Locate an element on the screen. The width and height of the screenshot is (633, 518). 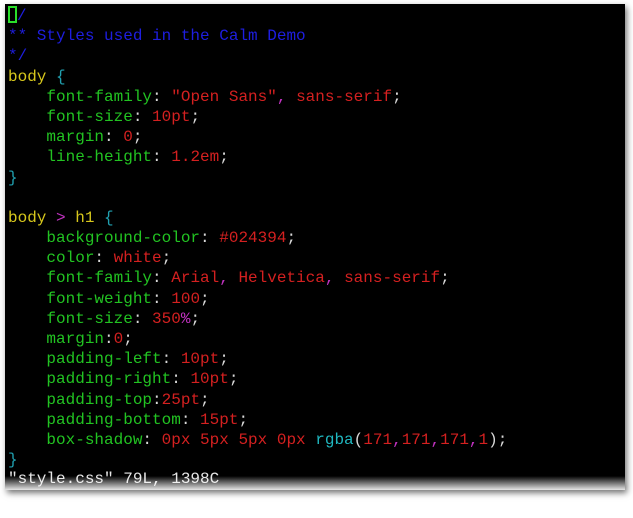
code-line: body > h1 { is located at coordinates (257, 218).